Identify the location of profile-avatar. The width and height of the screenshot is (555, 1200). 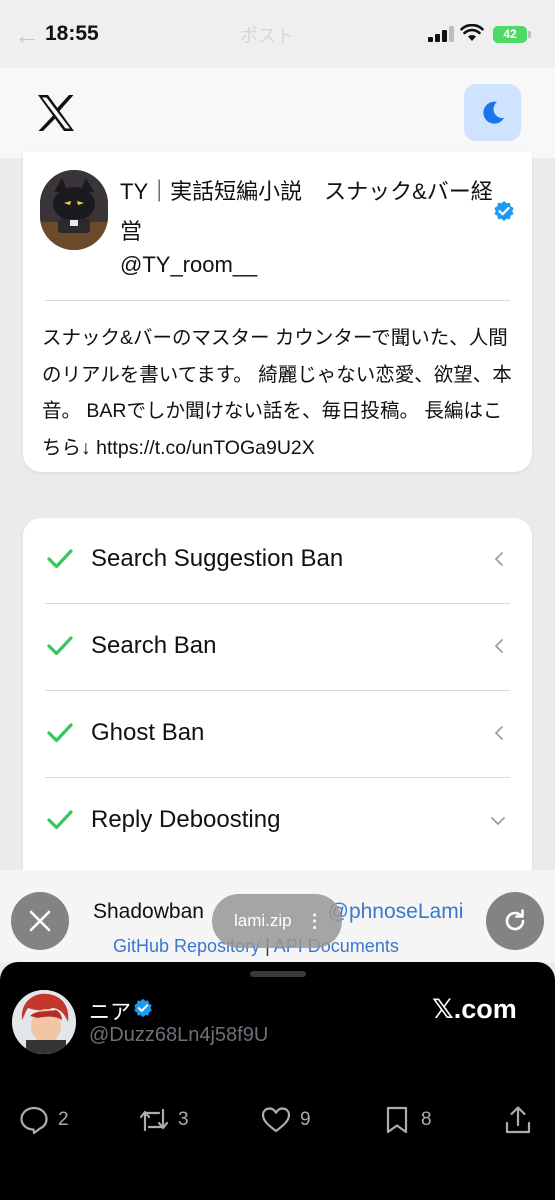
(74, 210).